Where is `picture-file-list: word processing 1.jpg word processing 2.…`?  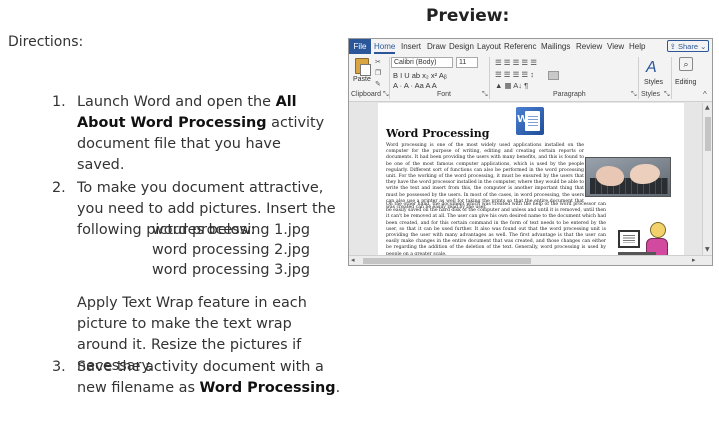 picture-file-list: word processing 1.jpg word processing 2.… is located at coordinates (231, 250).